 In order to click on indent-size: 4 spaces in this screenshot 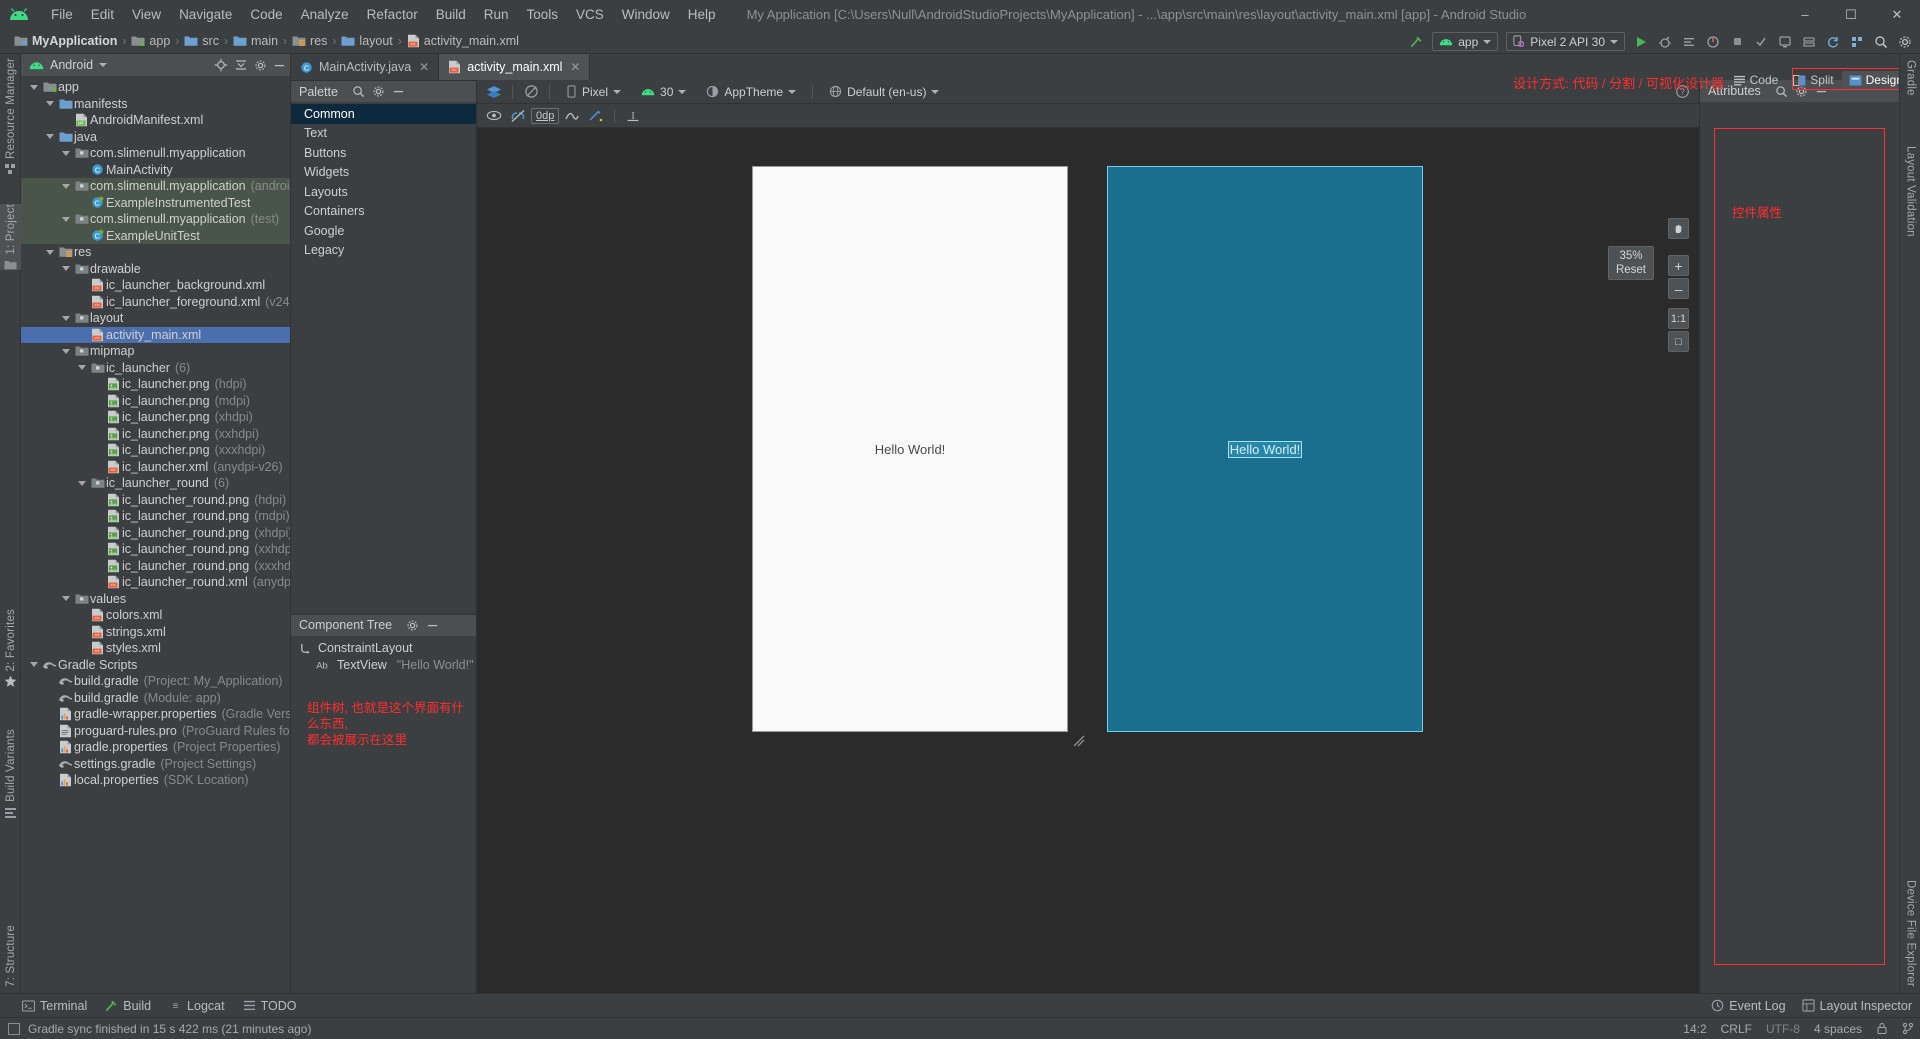, I will do `click(1838, 1029)`.